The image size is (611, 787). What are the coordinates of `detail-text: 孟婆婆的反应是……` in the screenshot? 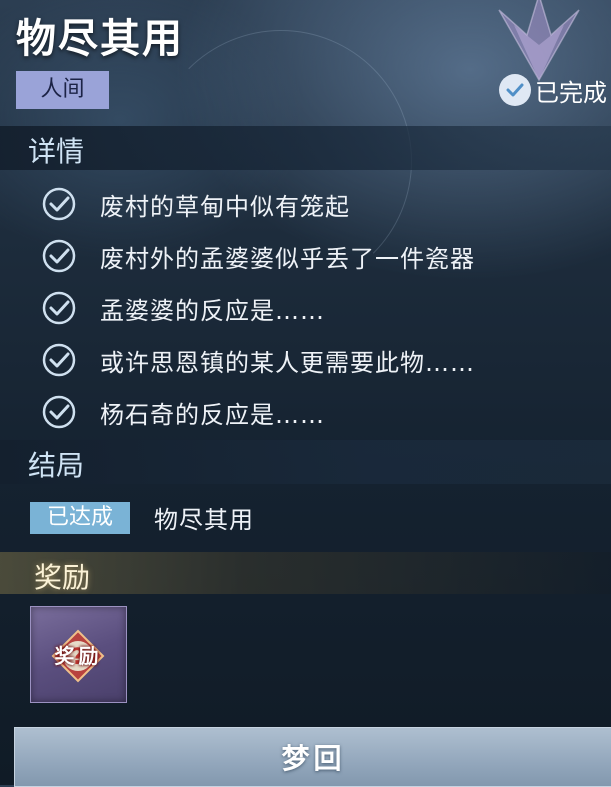 It's located at (212, 310).